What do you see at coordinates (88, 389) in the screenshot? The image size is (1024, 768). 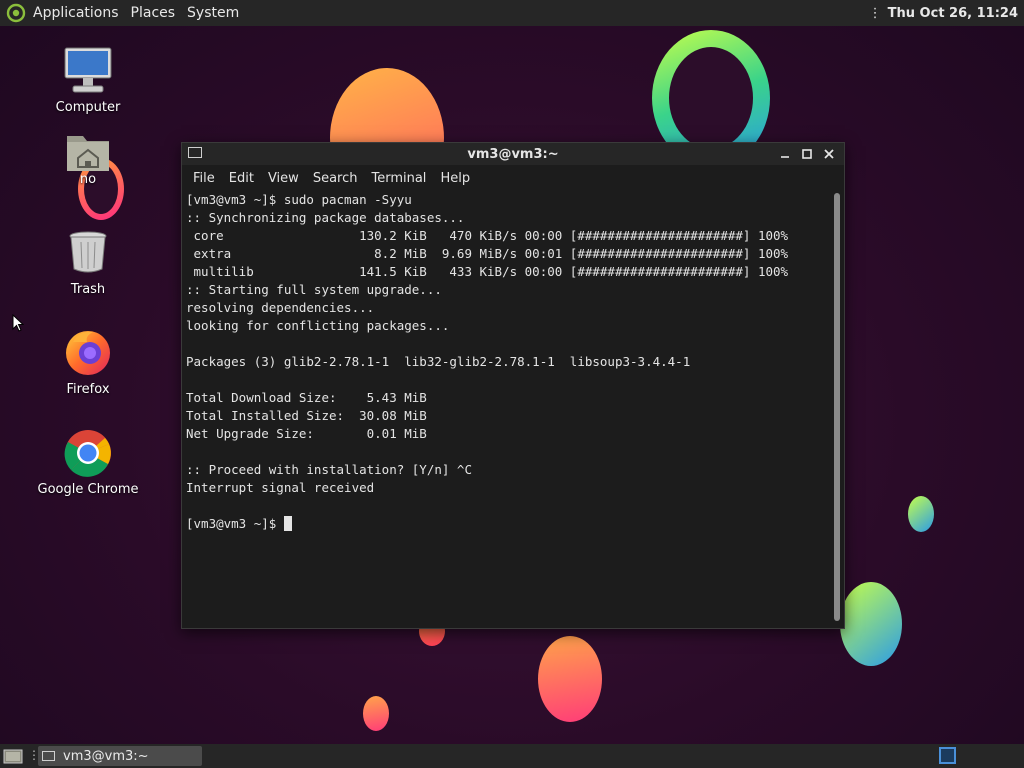 I see `desktop-icon-label: Firefox` at bounding box center [88, 389].